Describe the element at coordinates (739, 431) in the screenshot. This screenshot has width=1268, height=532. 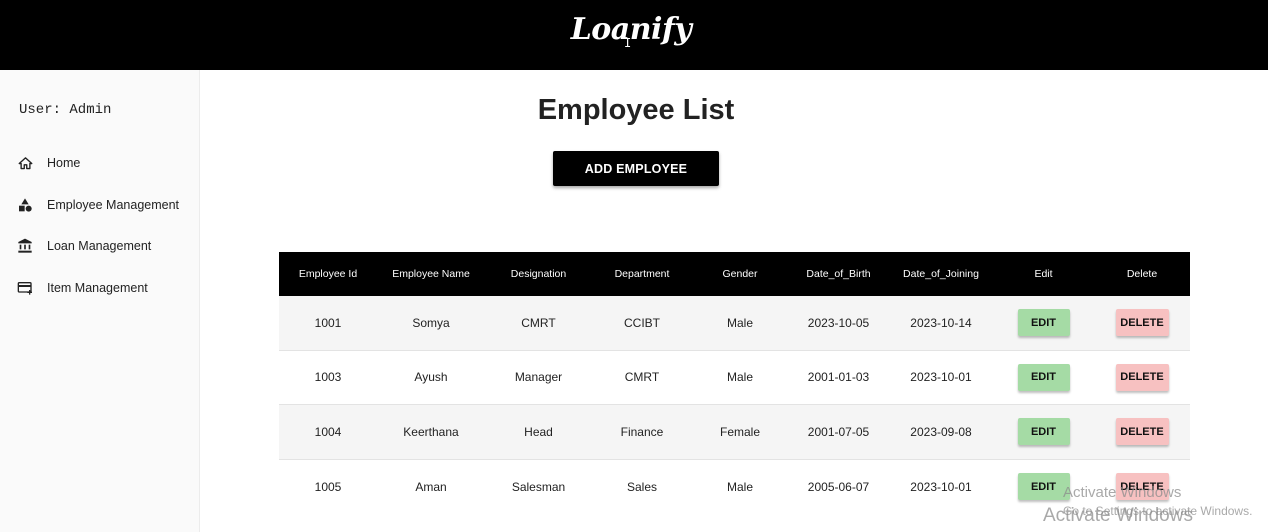
I see `cell-gender: Female` at that location.